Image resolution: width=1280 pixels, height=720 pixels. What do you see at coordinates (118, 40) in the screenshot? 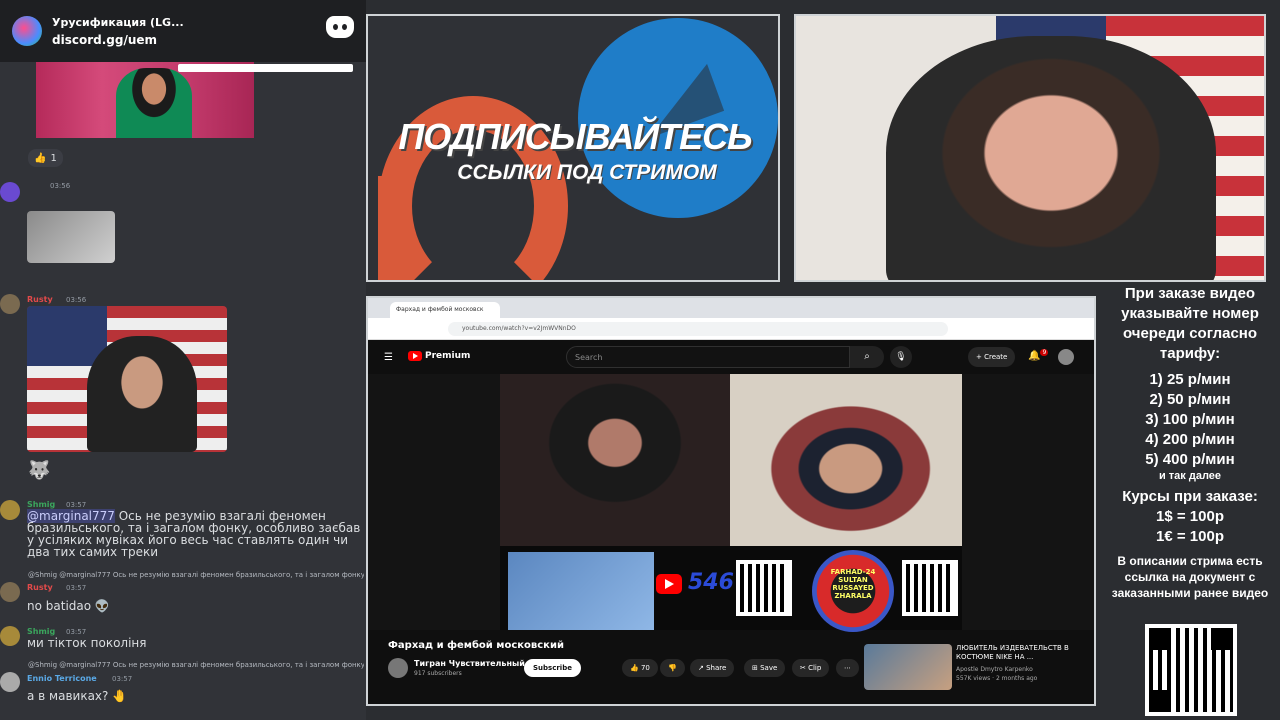
I see `server-invite: discord.gg/uem` at bounding box center [118, 40].